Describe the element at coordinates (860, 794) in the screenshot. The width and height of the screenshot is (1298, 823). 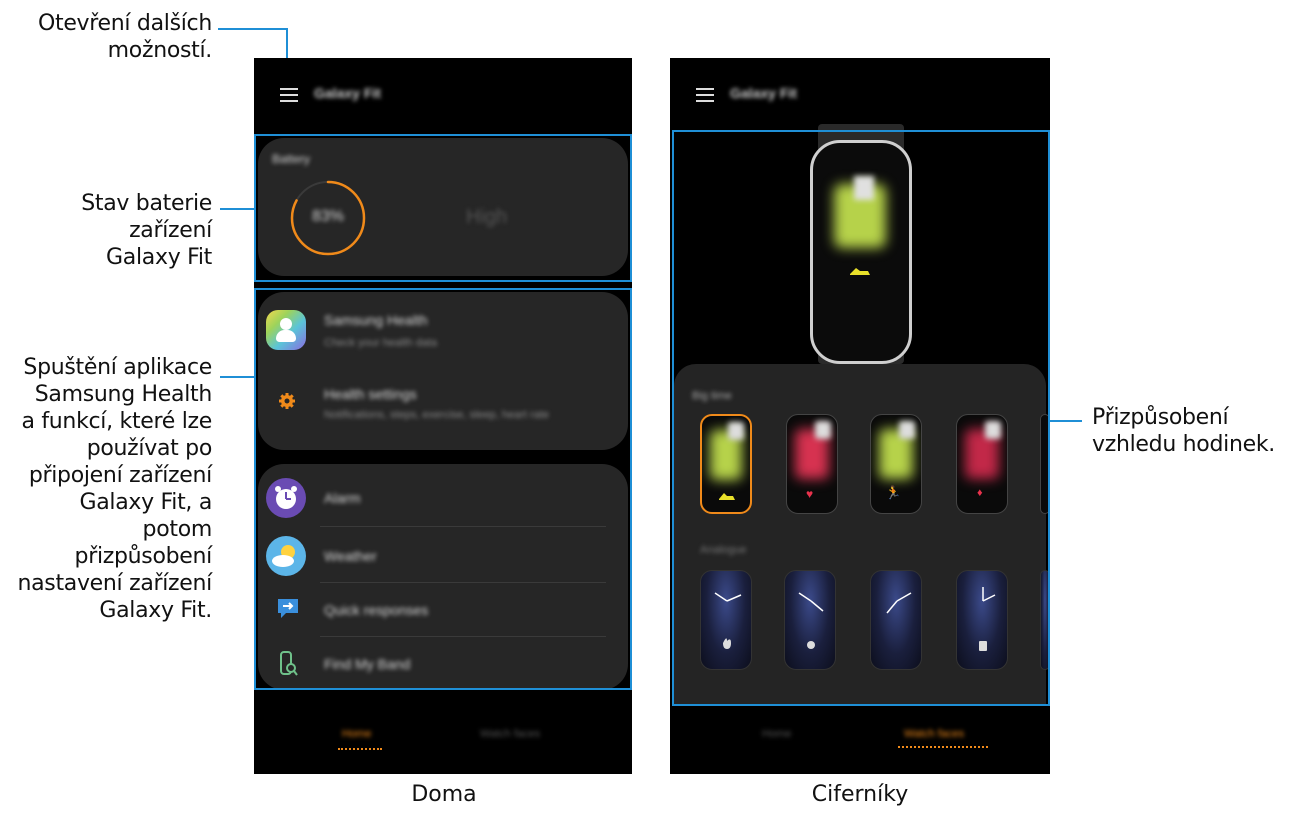
I see `caption-watch-faces: Ciferníky` at that location.